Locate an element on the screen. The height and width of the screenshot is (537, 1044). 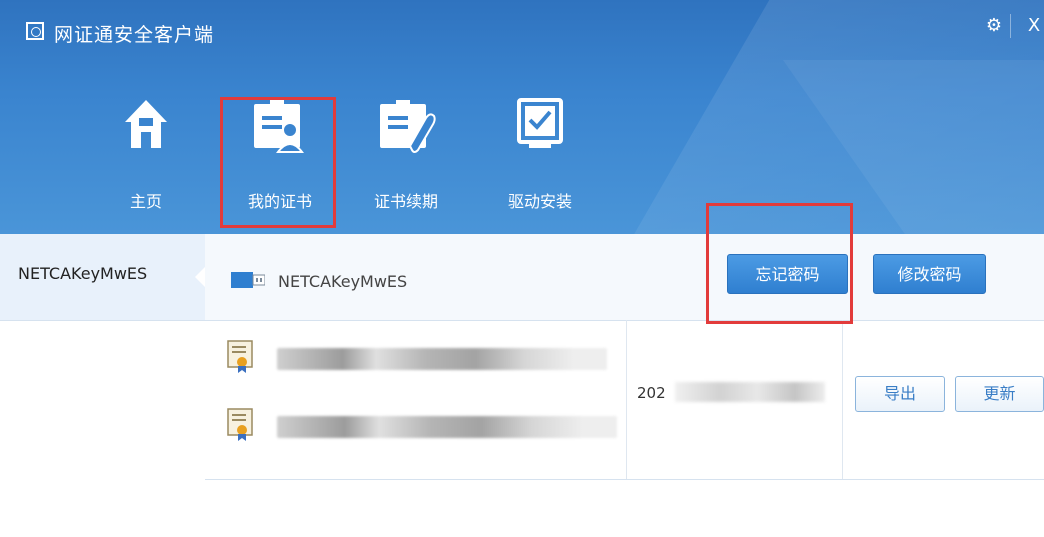
export-button: 导出 is located at coordinates (900, 394).